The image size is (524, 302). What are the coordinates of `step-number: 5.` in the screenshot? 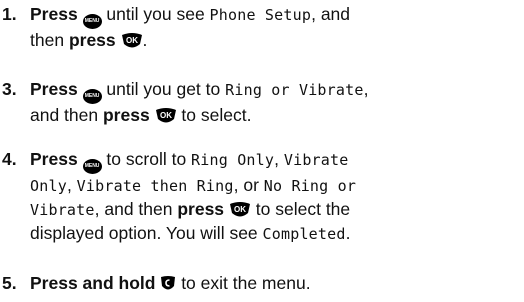 It's located at (9, 283).